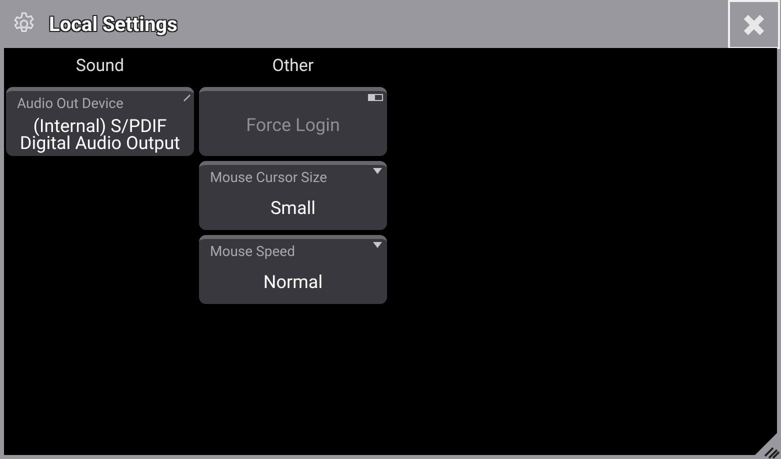 The width and height of the screenshot is (781, 459). Describe the element at coordinates (269, 178) in the screenshot. I see `setting-label: Mouse Cursor Size` at that location.